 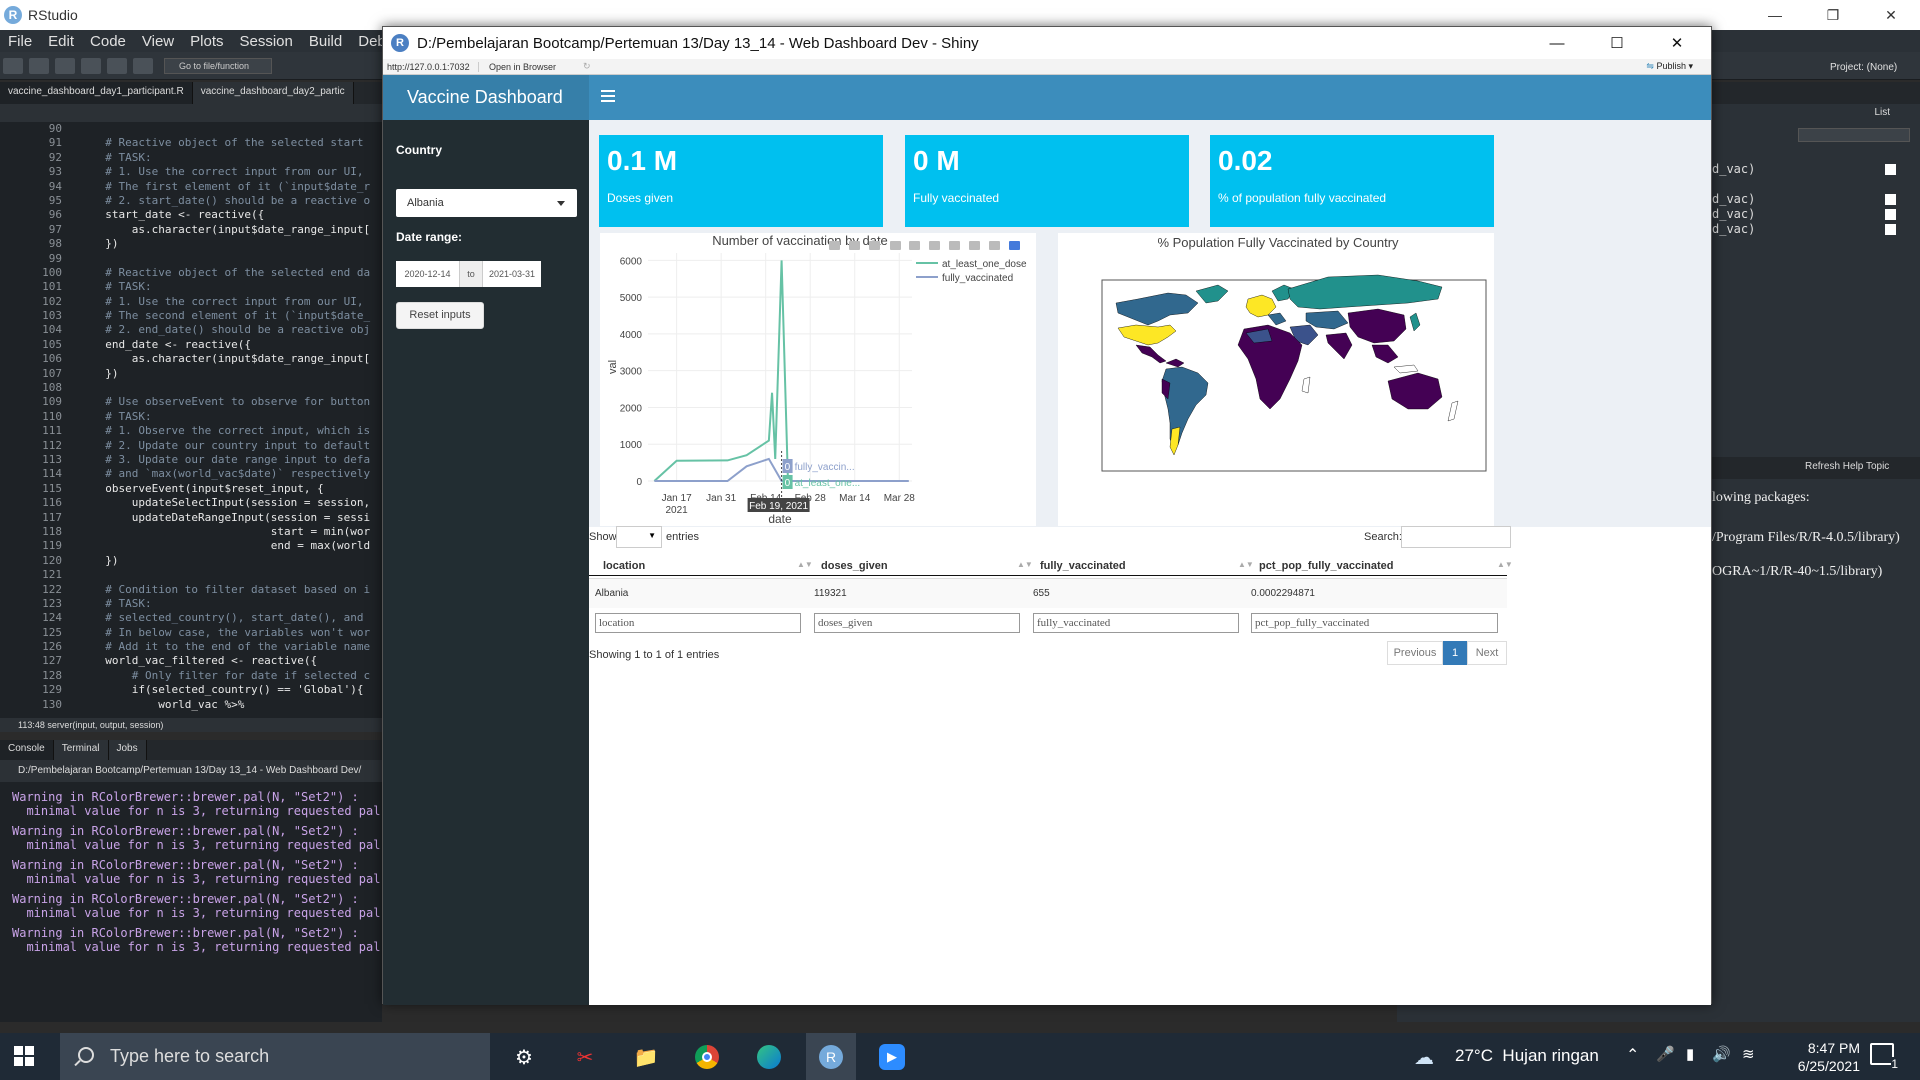 What do you see at coordinates (1527, 1056) in the screenshot?
I see `weather-text: 27°C Hujan ringan` at bounding box center [1527, 1056].